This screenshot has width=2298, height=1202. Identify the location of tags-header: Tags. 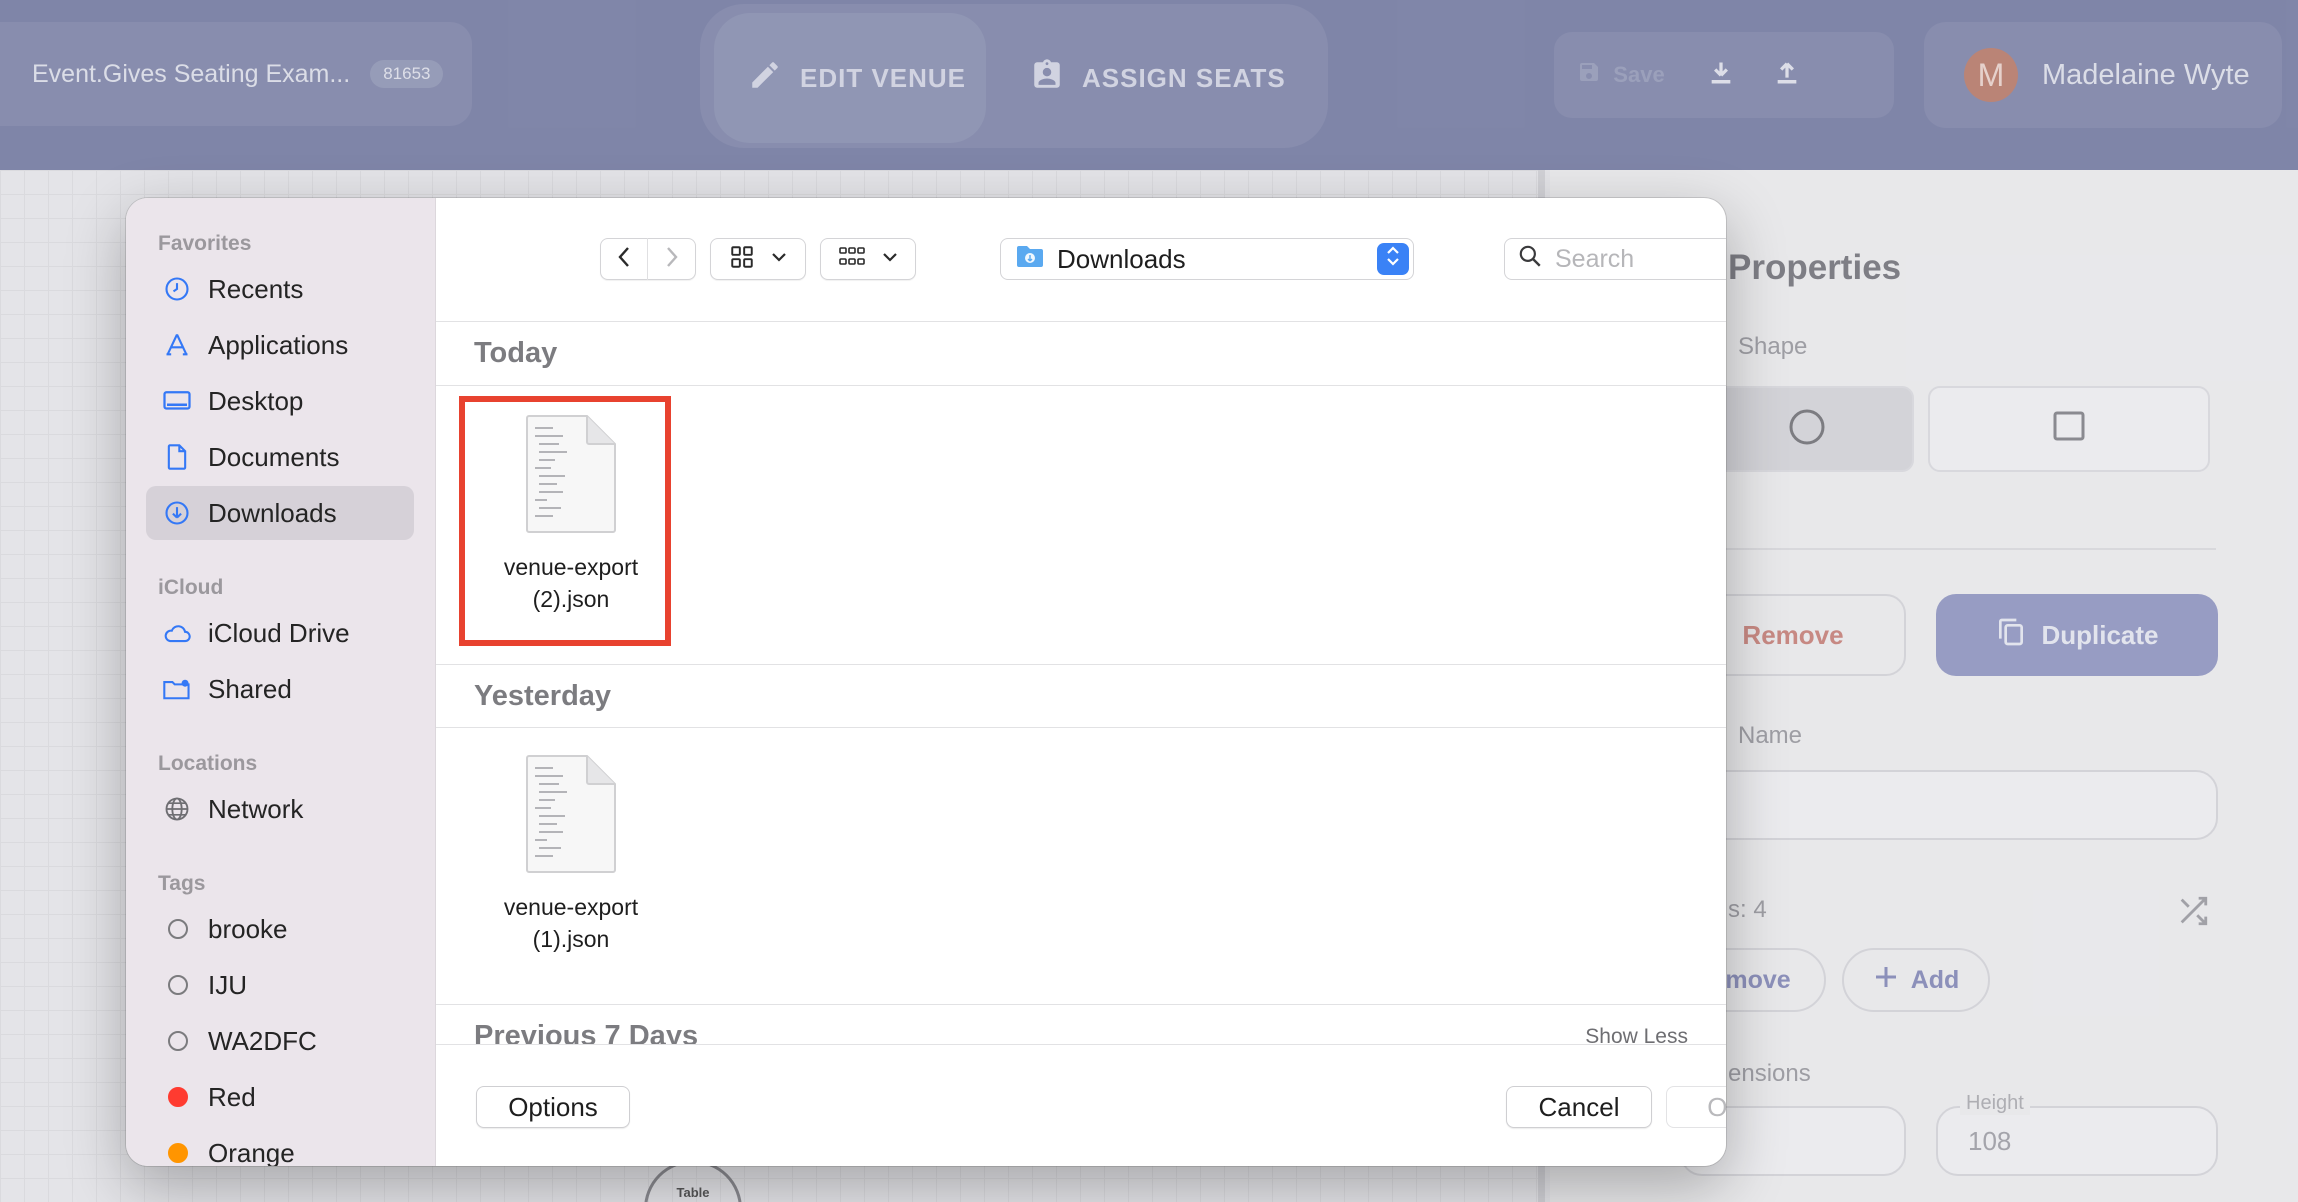
(182, 883).